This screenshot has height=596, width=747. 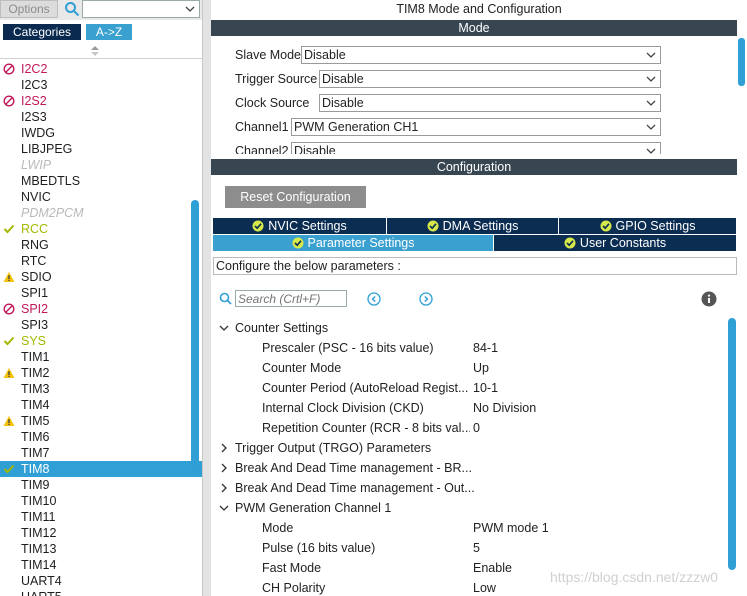 I want to click on ip-item-spi1: SPI1, so click(x=101, y=293).